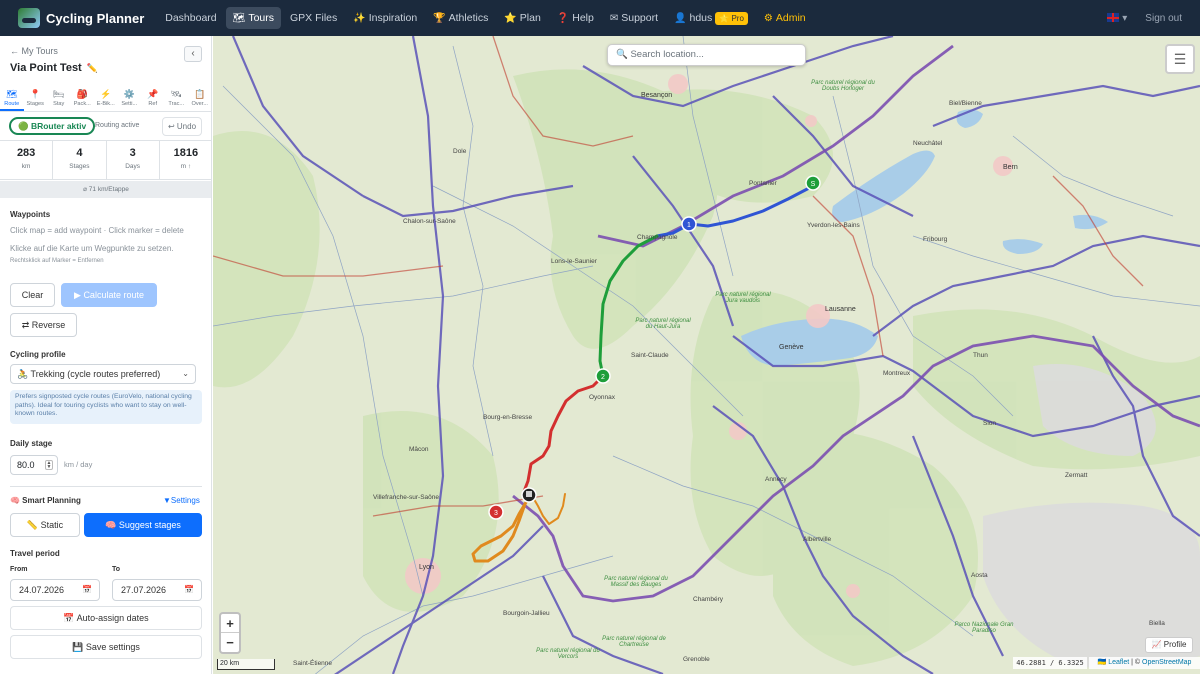 This screenshot has width=1200, height=674. I want to click on stat-distance: 283 km, so click(27, 160).